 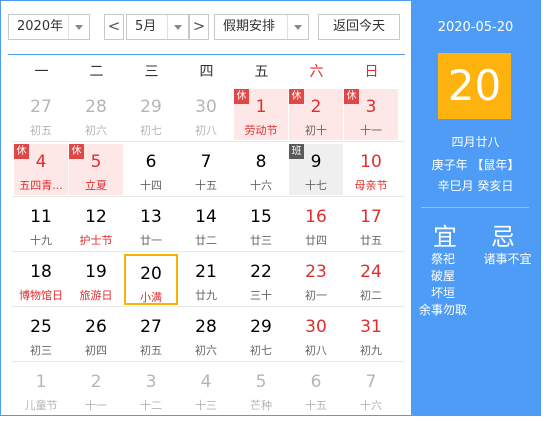 I want to click on lunar-label: 十三, so click(x=206, y=405).